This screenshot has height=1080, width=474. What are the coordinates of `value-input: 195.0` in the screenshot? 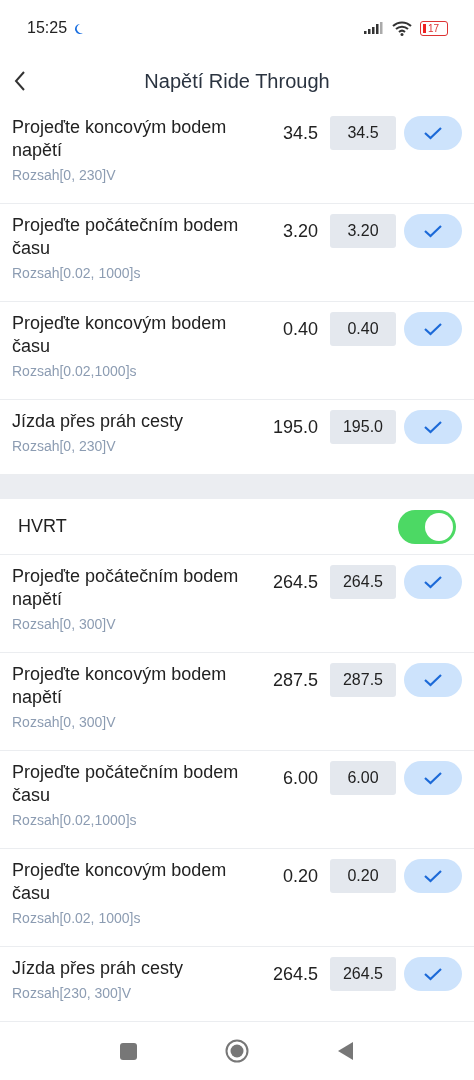 It's located at (363, 427).